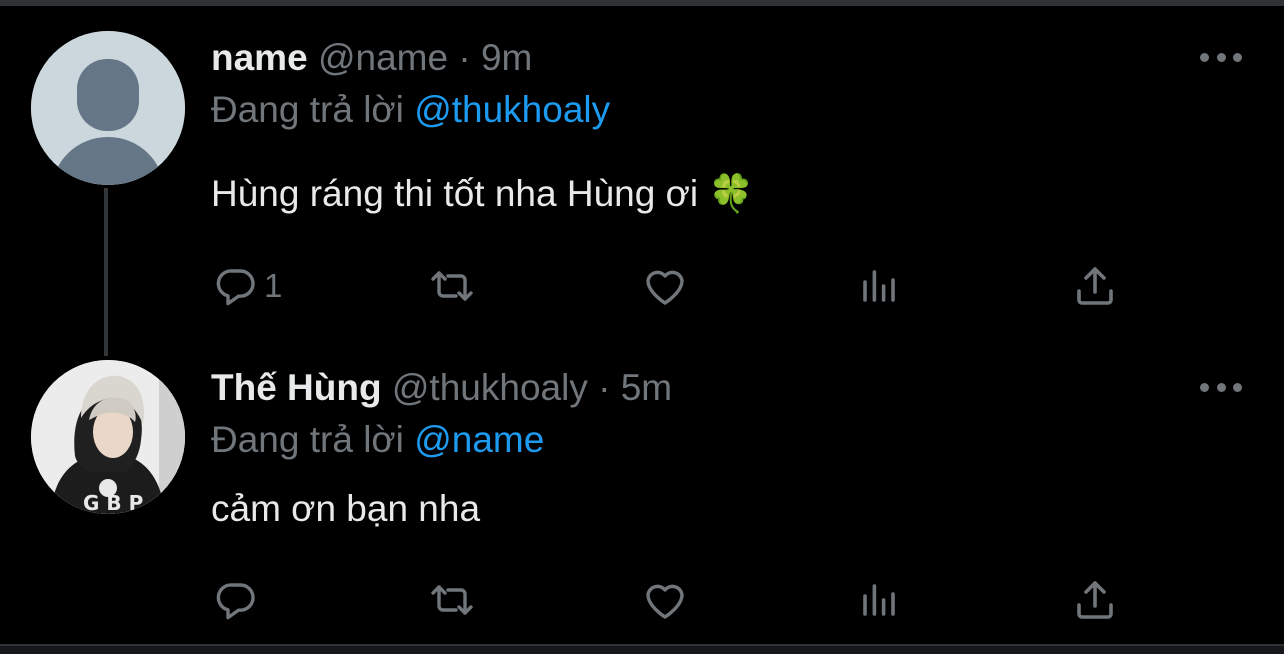  What do you see at coordinates (490, 387) in the screenshot?
I see `user-handle: @thukhoaly` at bounding box center [490, 387].